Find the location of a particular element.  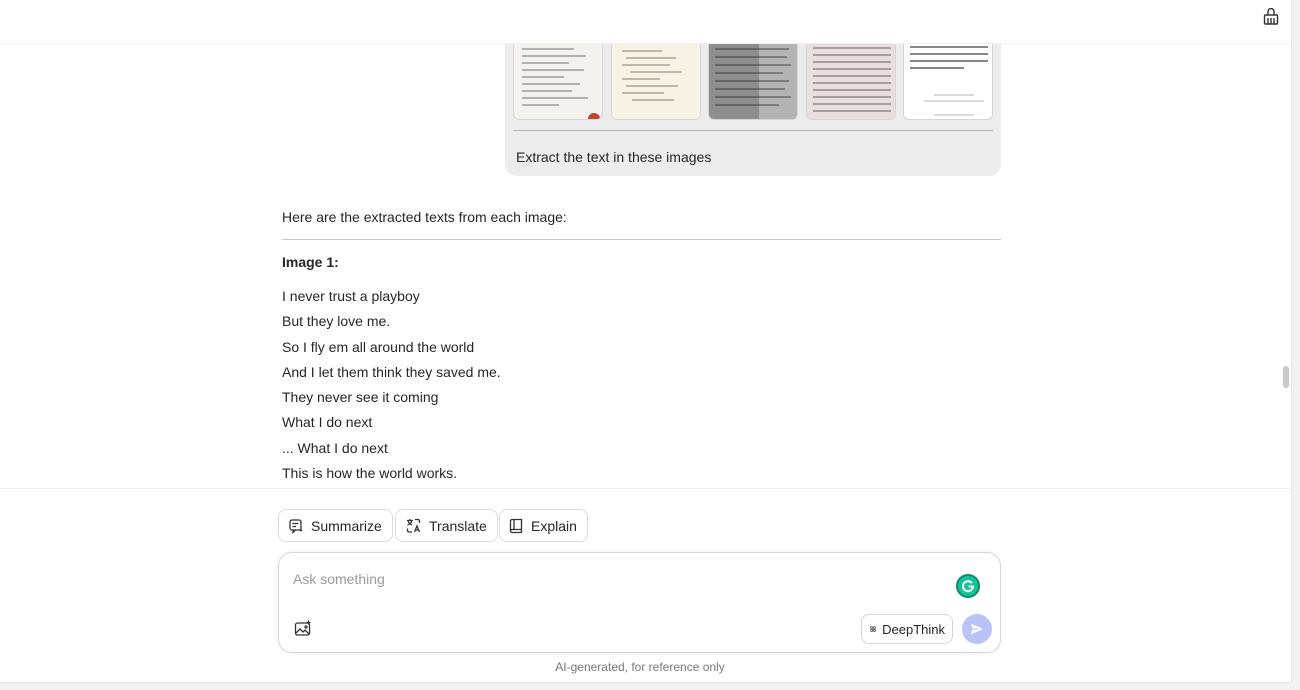

ai-disclaimer: AI-generated, for reference only is located at coordinates (640, 667).